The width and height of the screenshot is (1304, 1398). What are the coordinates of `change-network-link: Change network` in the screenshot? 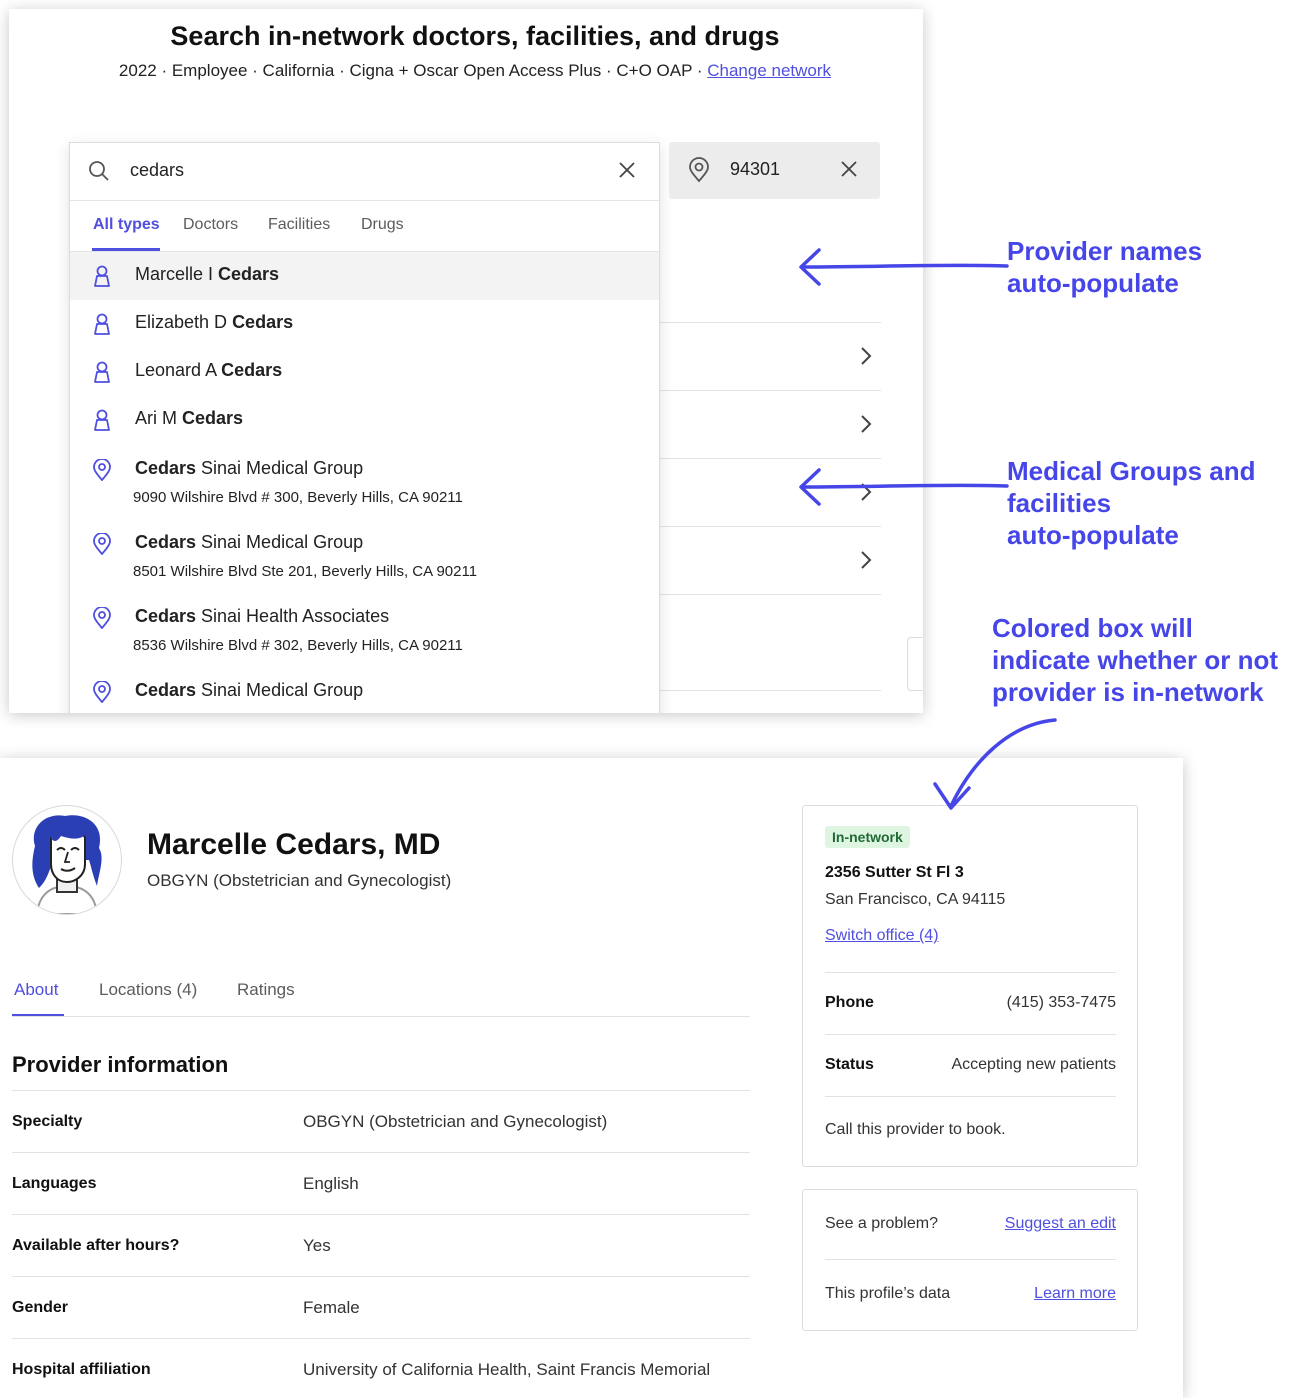 It's located at (769, 70).